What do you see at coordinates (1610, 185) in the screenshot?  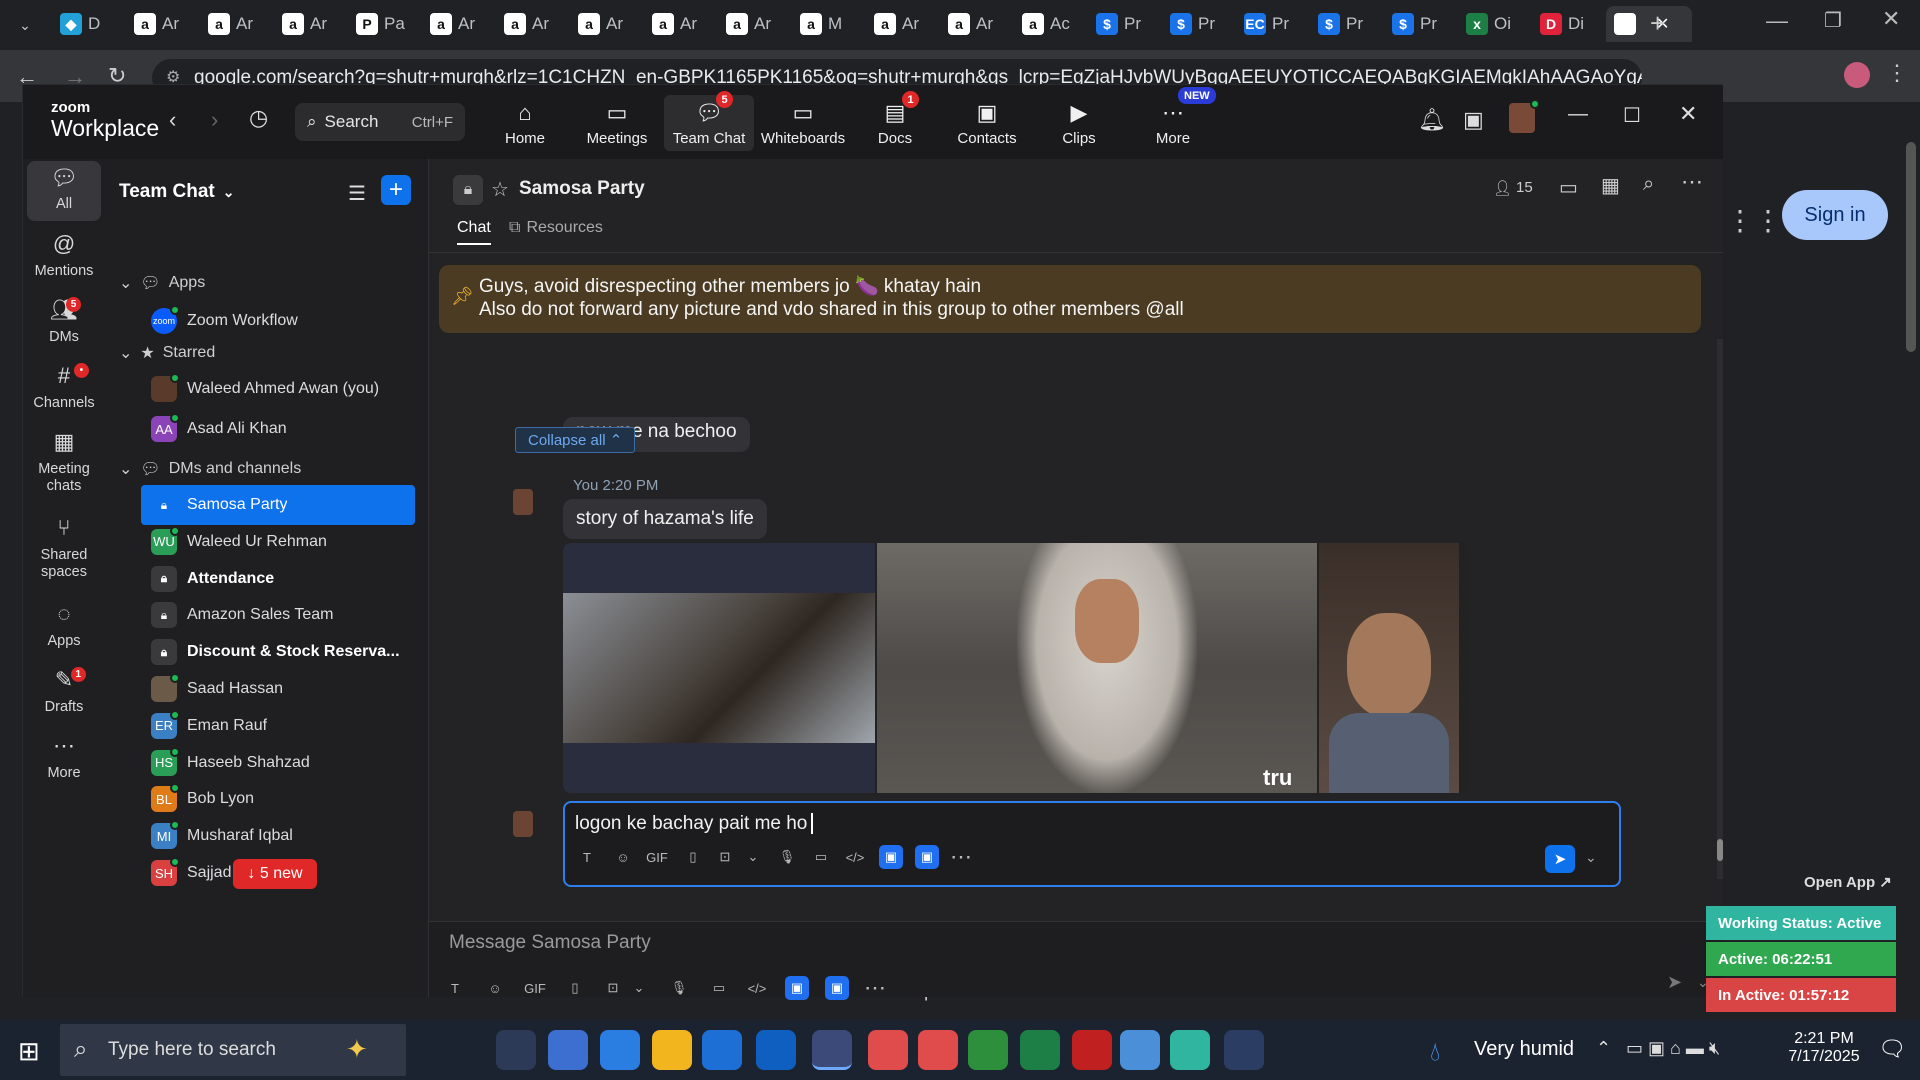 I see `calendar-icon: ▦` at bounding box center [1610, 185].